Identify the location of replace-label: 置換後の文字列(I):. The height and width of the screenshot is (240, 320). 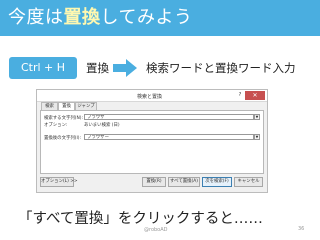
(62, 138).